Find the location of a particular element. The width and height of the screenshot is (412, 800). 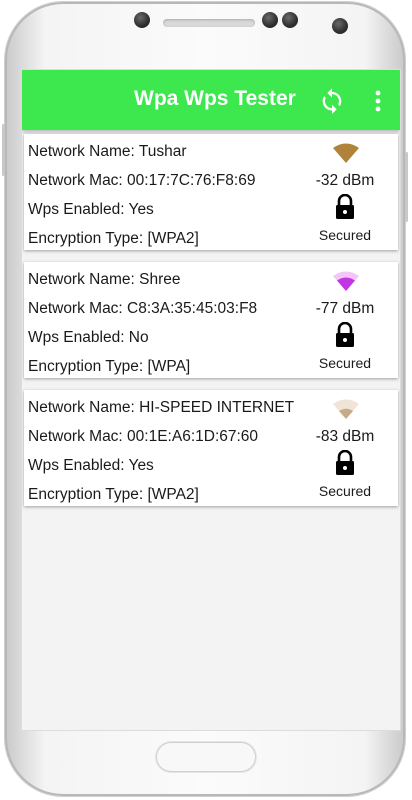

signal-strength: -83 dBm is located at coordinates (345, 436).